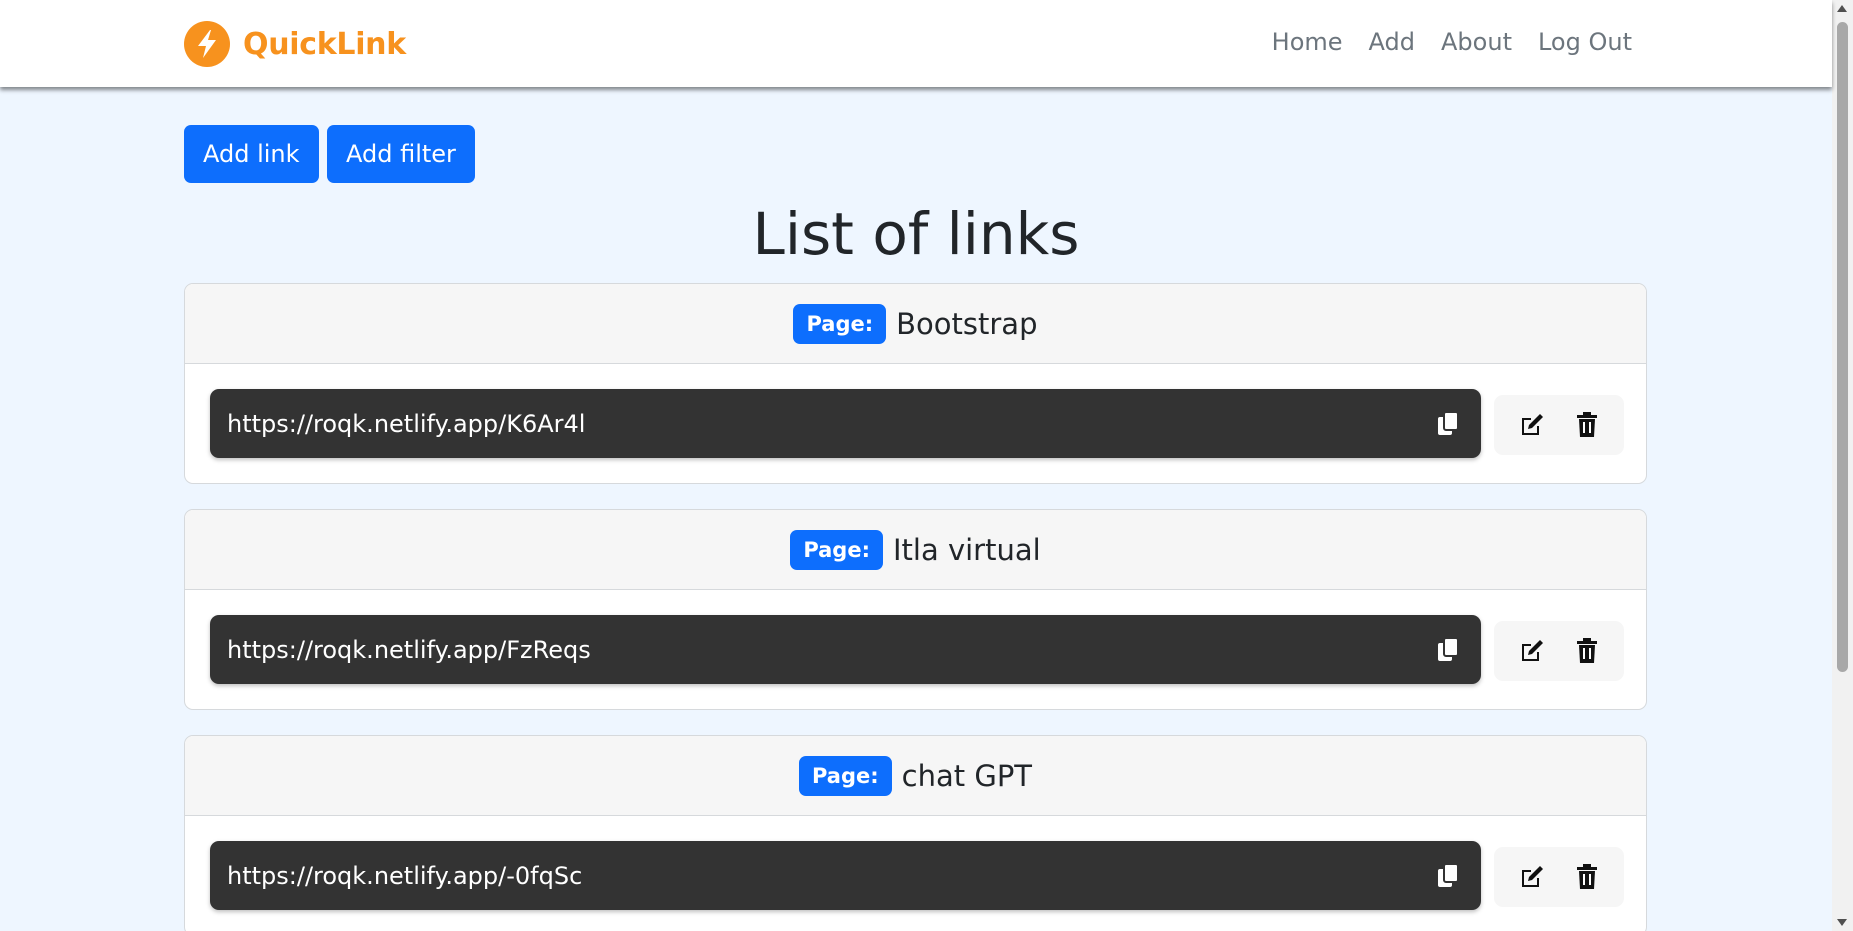  I want to click on card-header: Page: Bootstrap, so click(915, 324).